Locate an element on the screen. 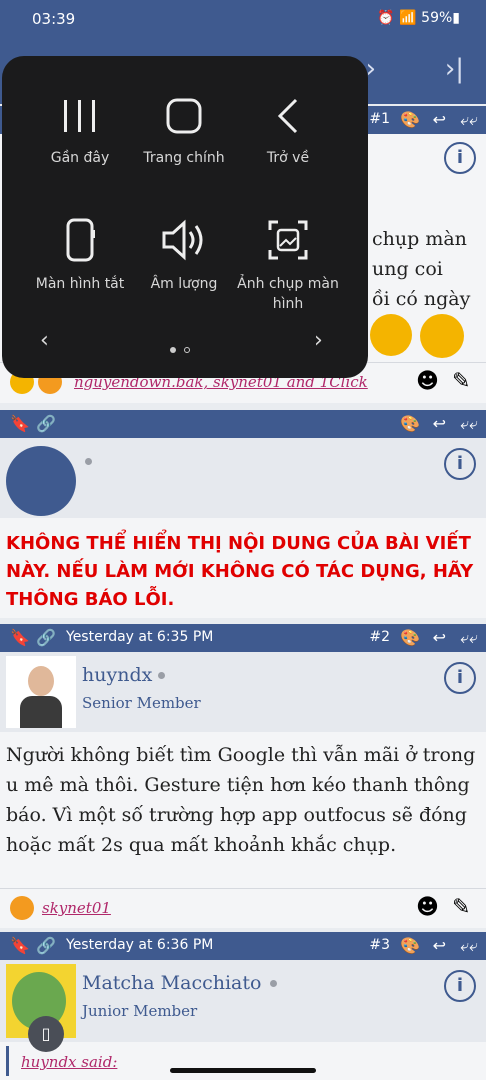  menu-item-label: Ảnh chụp màn hình is located at coordinates (288, 294).